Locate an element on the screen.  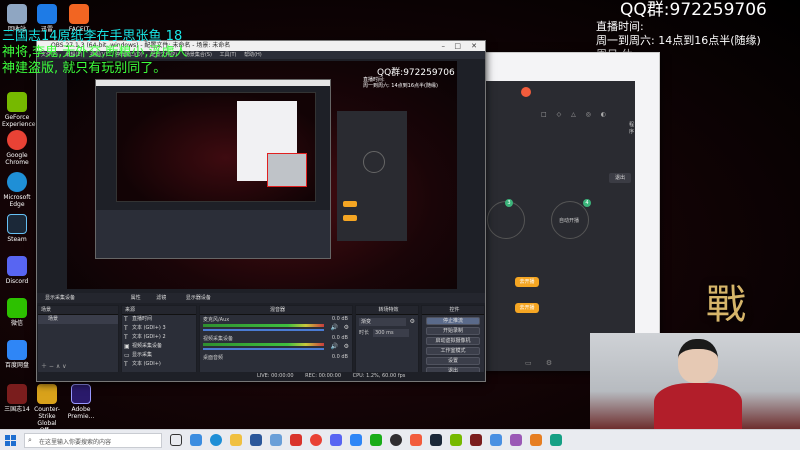
mixer-meter is located at coordinates (263, 344).